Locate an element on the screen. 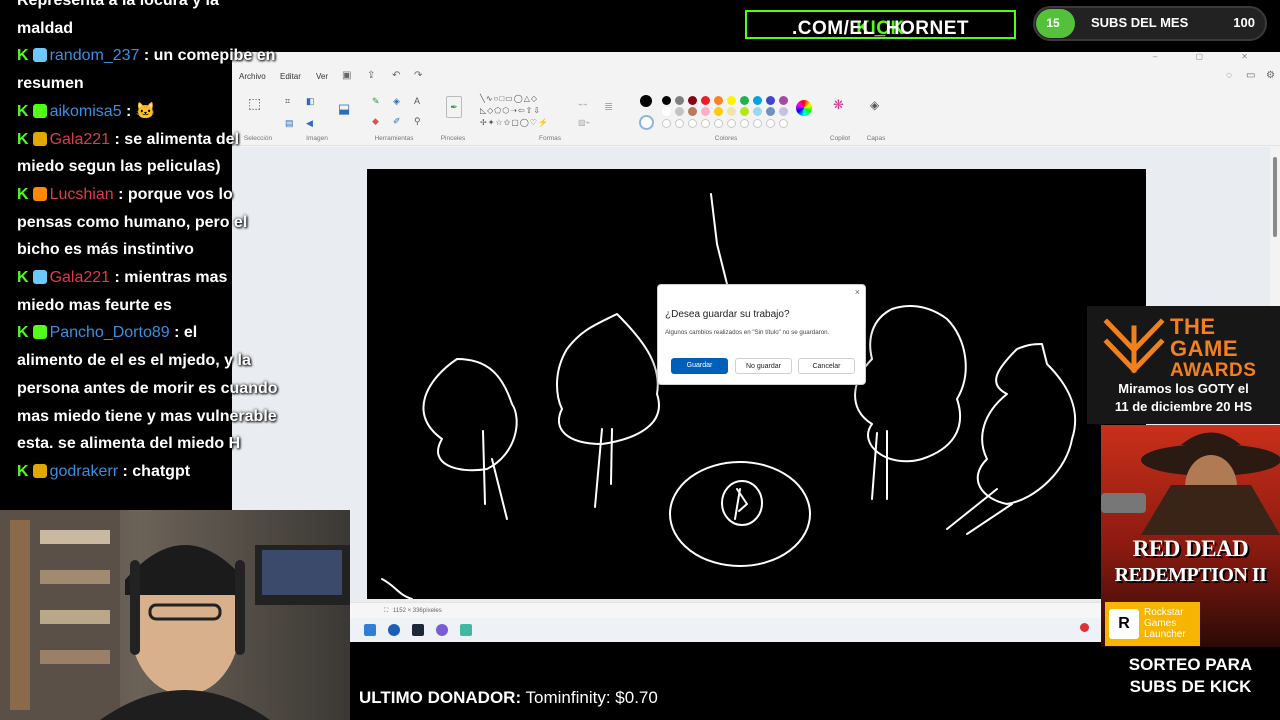 This screenshot has height=720, width=1280. chat-text: bicho es más instintivo is located at coordinates (105, 250).